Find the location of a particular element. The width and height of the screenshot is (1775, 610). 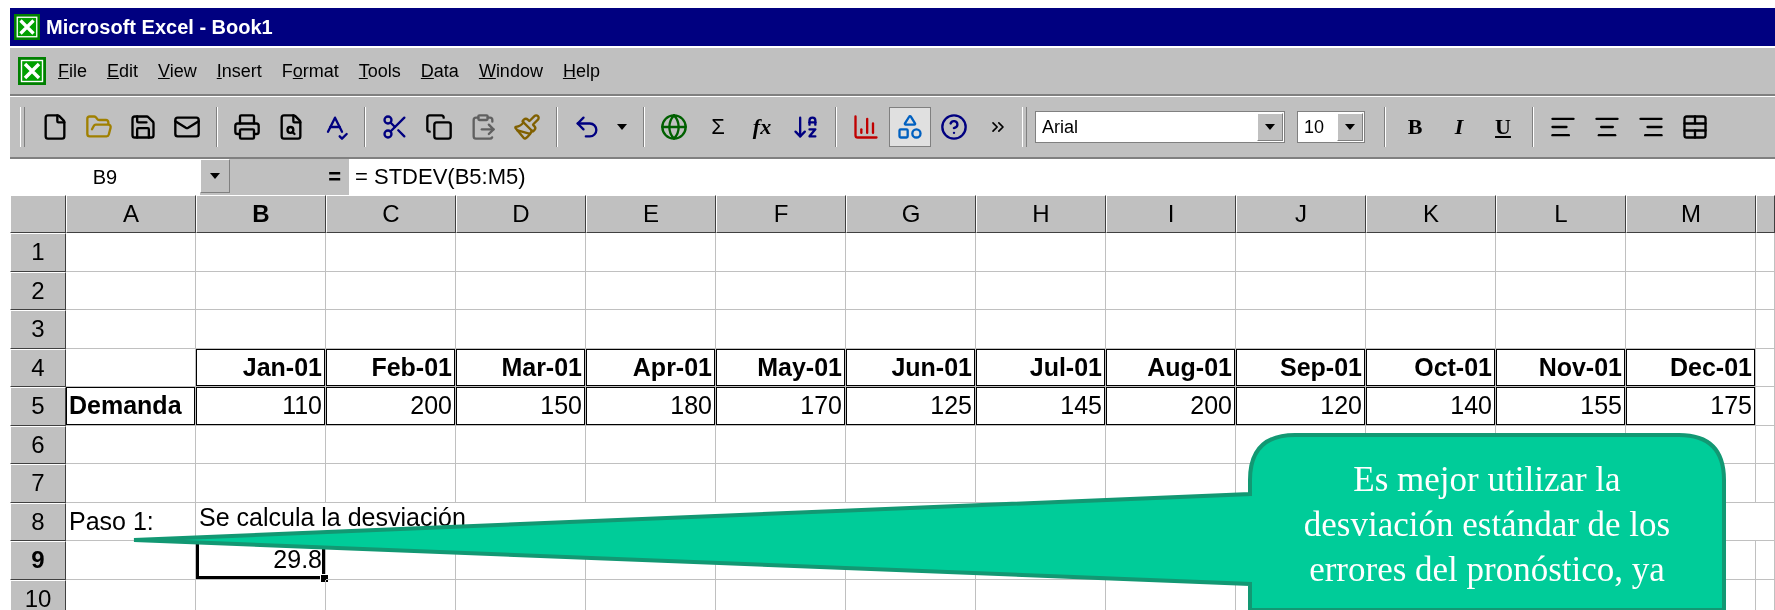

name-box: B9 is located at coordinates (105, 177).